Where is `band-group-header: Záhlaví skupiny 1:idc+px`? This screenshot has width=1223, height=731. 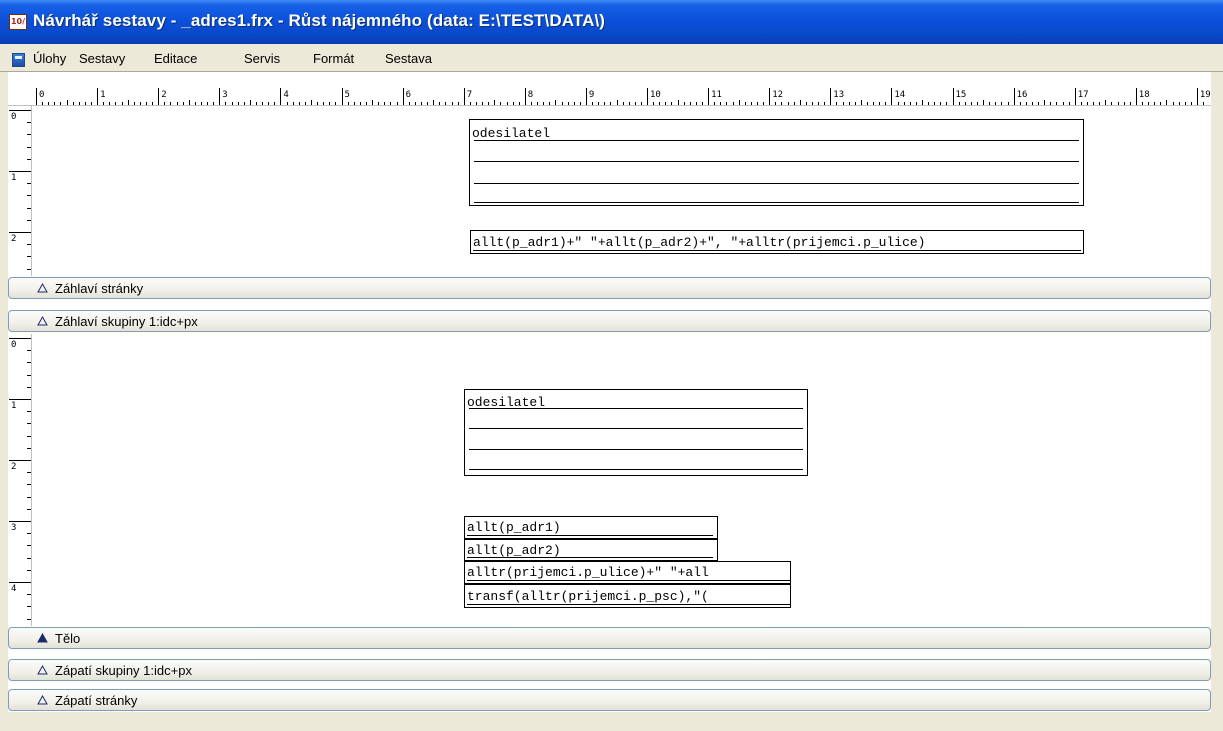
band-group-header: Záhlaví skupiny 1:idc+px is located at coordinates (609, 321).